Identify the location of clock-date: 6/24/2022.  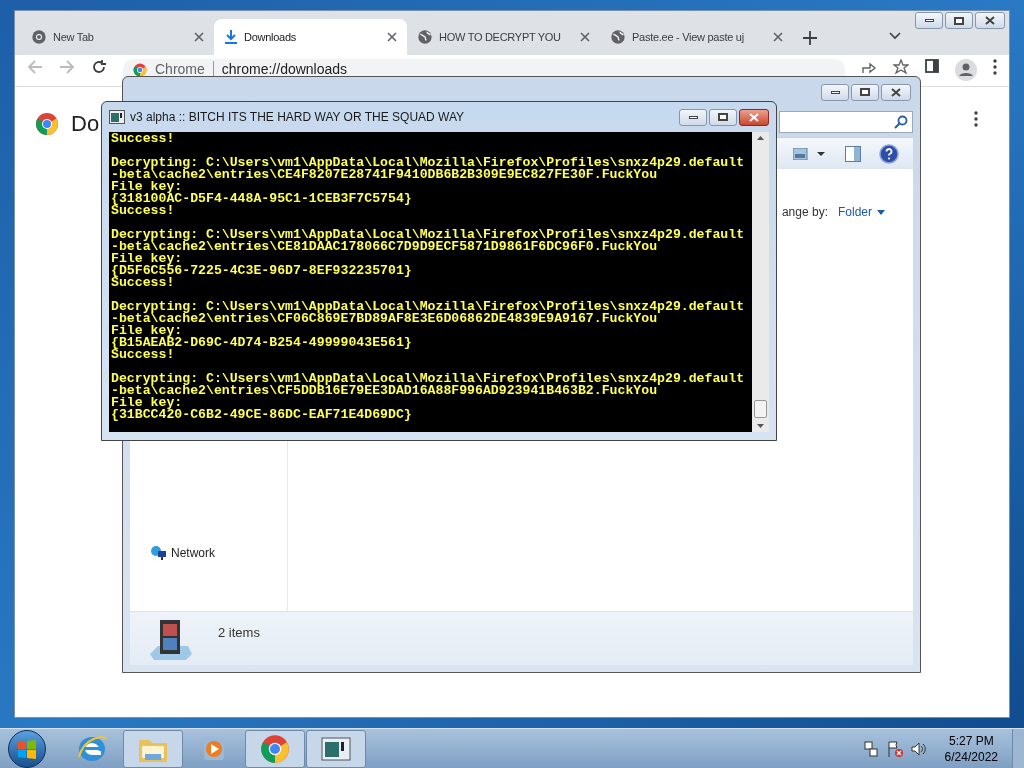
(971, 756).